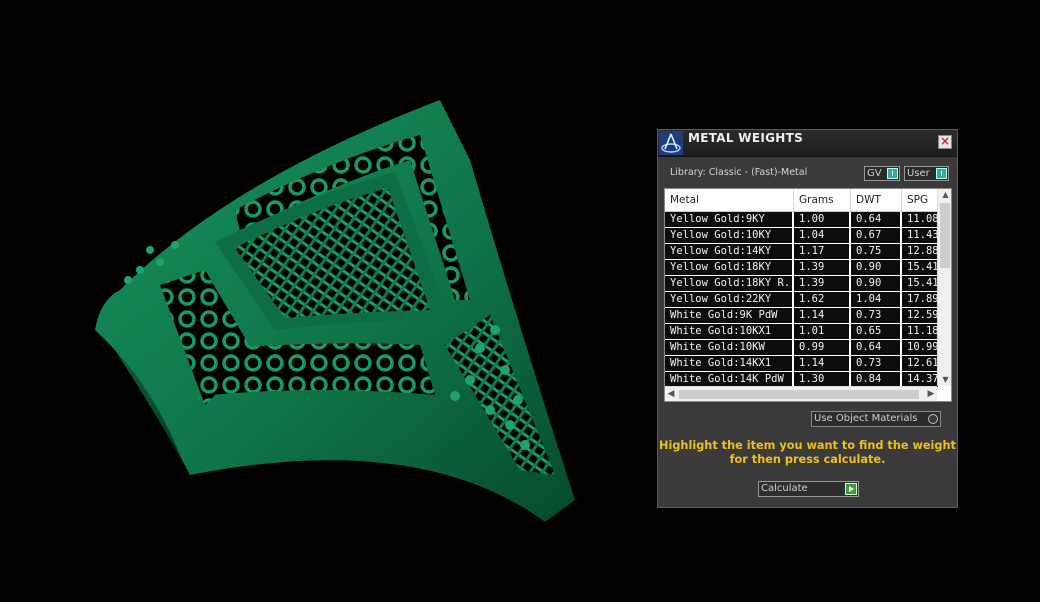 Image resolution: width=1040 pixels, height=602 pixels. Describe the element at coordinates (922, 200) in the screenshot. I see `column-header-spg: SPG` at that location.